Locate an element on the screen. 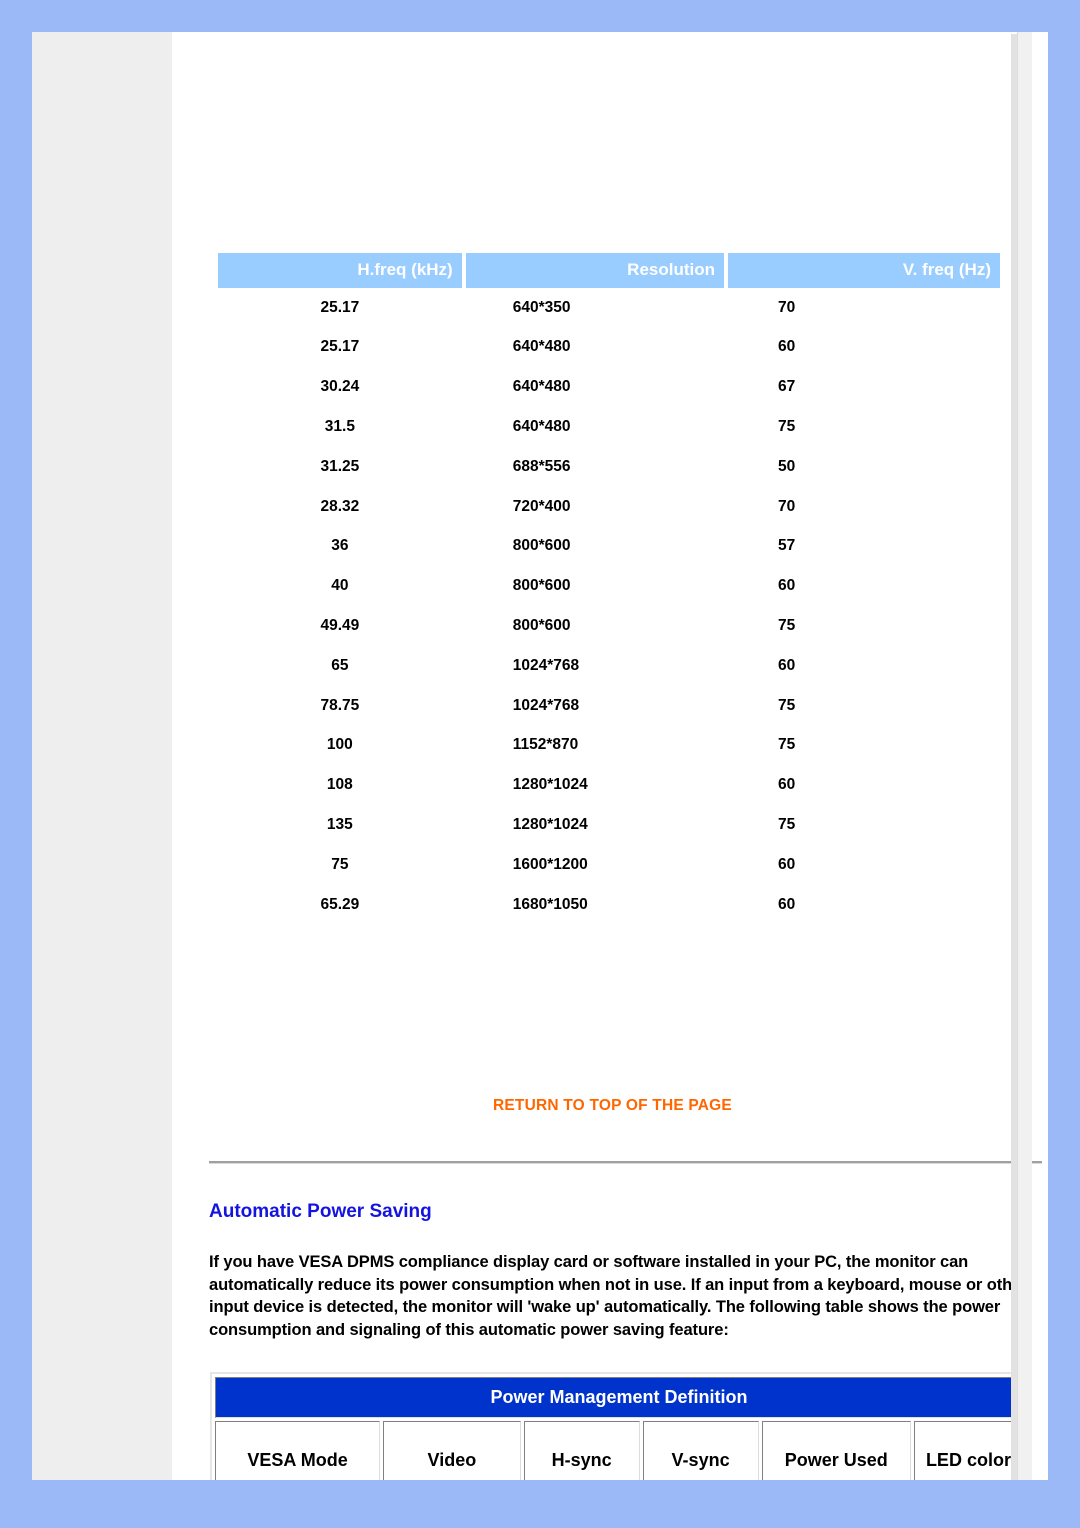 The height and width of the screenshot is (1528, 1080). table-row: 25.17 640*350 70 is located at coordinates (609, 308).